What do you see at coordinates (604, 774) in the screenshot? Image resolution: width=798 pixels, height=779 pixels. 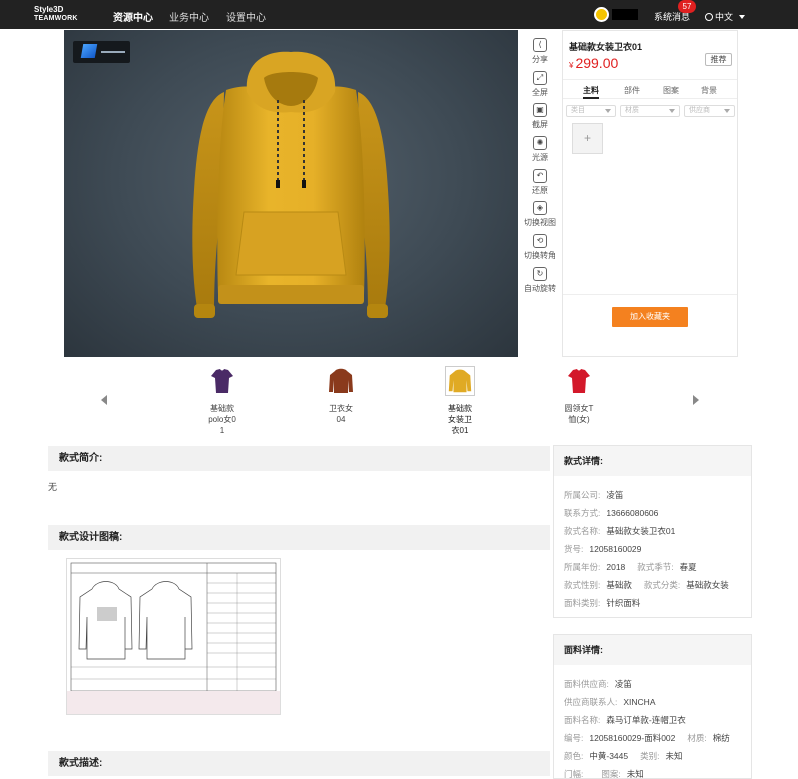 I see `fabric-width-pattern: 门幅: 图案: 未知` at bounding box center [604, 774].